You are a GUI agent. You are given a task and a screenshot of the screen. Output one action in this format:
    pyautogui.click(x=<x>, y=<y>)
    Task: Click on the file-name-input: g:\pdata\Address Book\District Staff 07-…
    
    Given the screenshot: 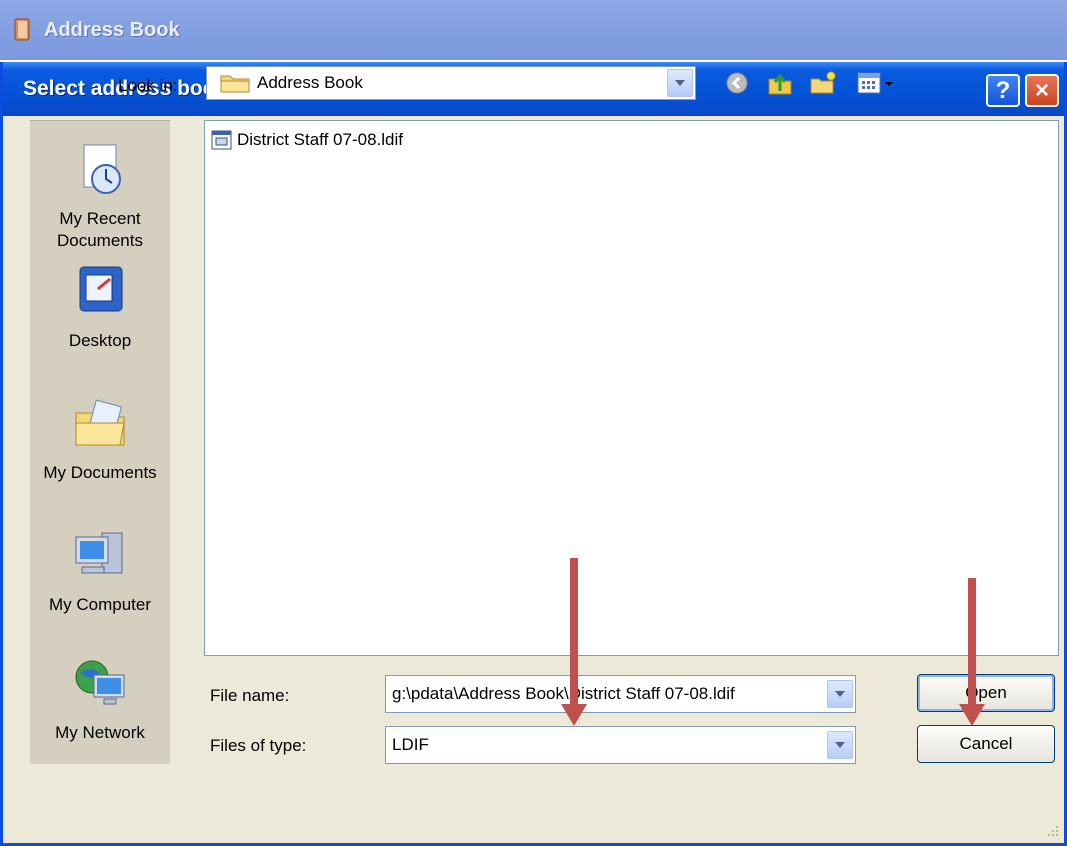 What is the action you would take?
    pyautogui.click(x=620, y=694)
    